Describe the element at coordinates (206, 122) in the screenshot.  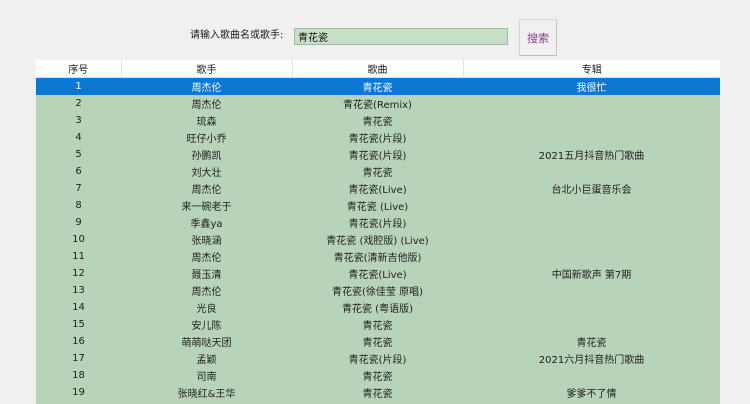
I see `cell-singer: 琉森` at that location.